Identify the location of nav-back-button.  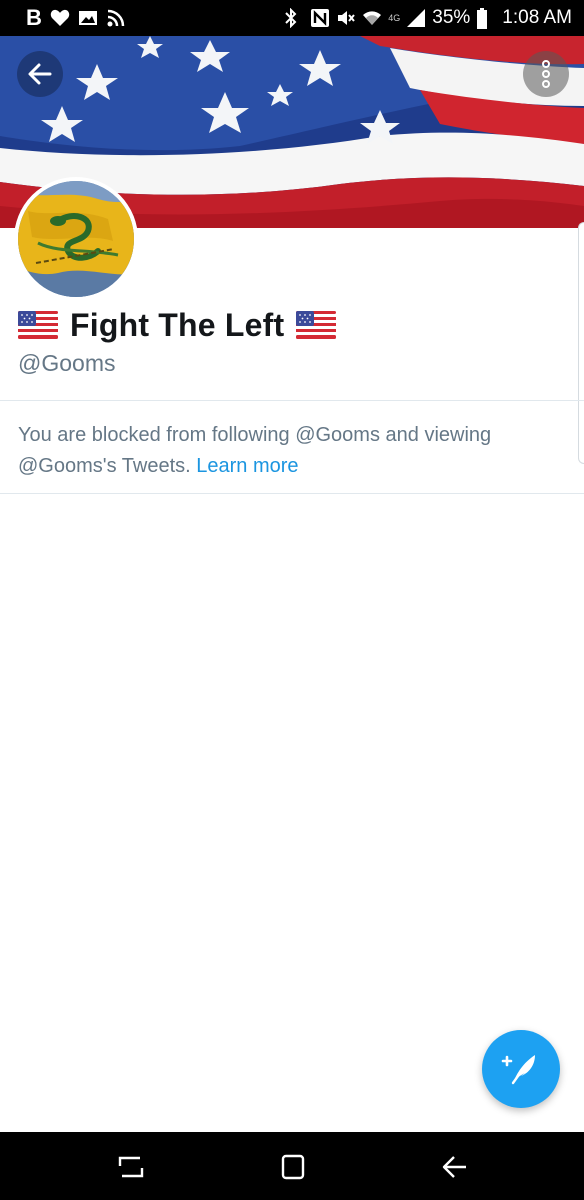
(455, 1167).